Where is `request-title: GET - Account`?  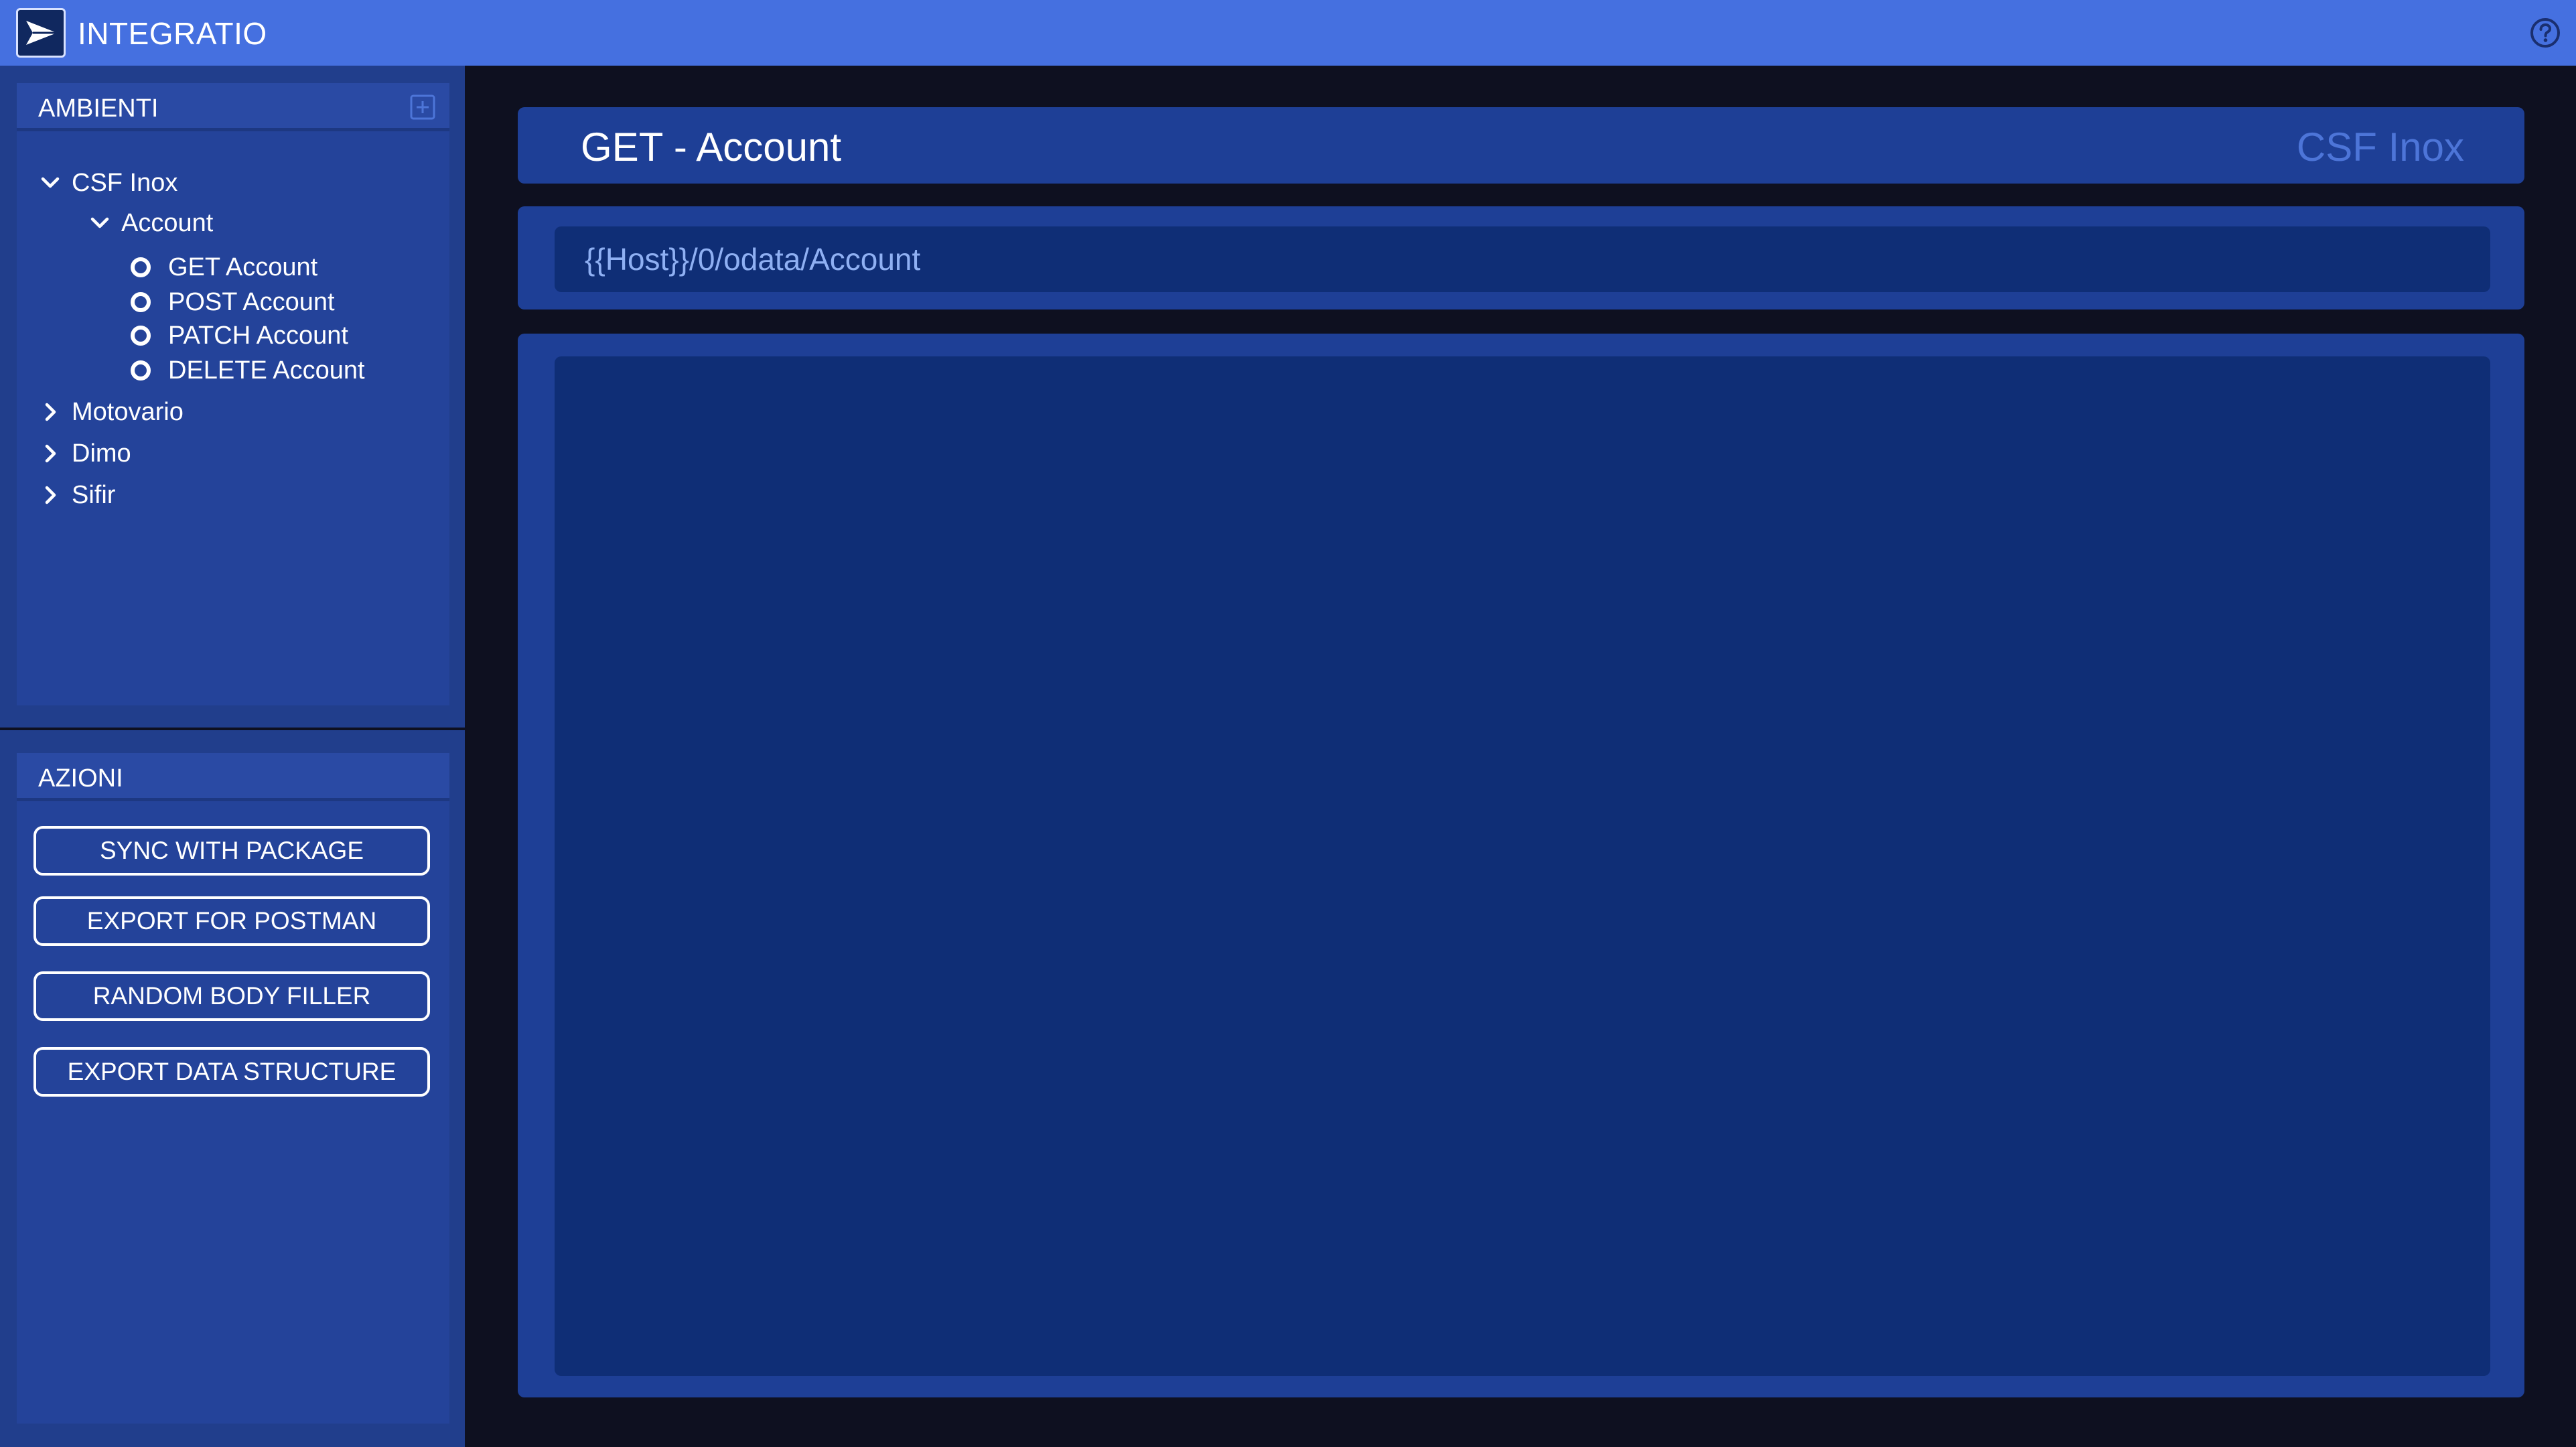 request-title: GET - Account is located at coordinates (711, 147).